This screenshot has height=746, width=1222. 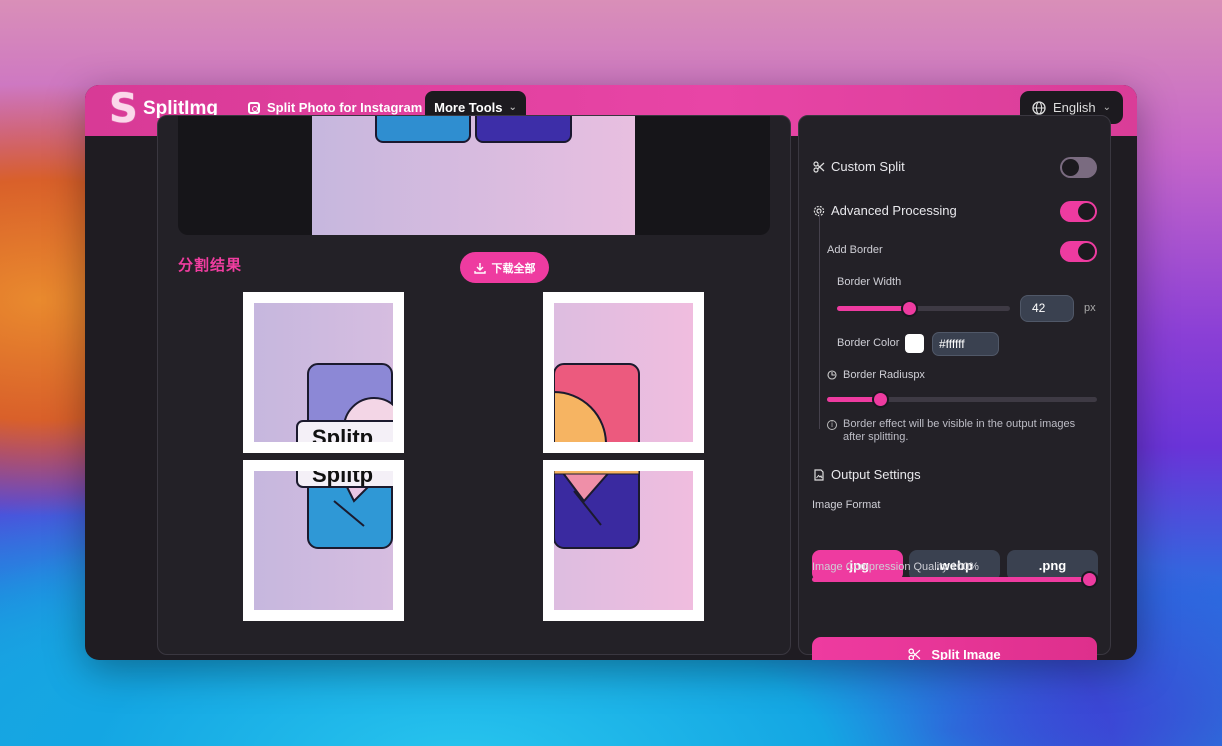 I want to click on slider-fill, so click(x=873, y=308).